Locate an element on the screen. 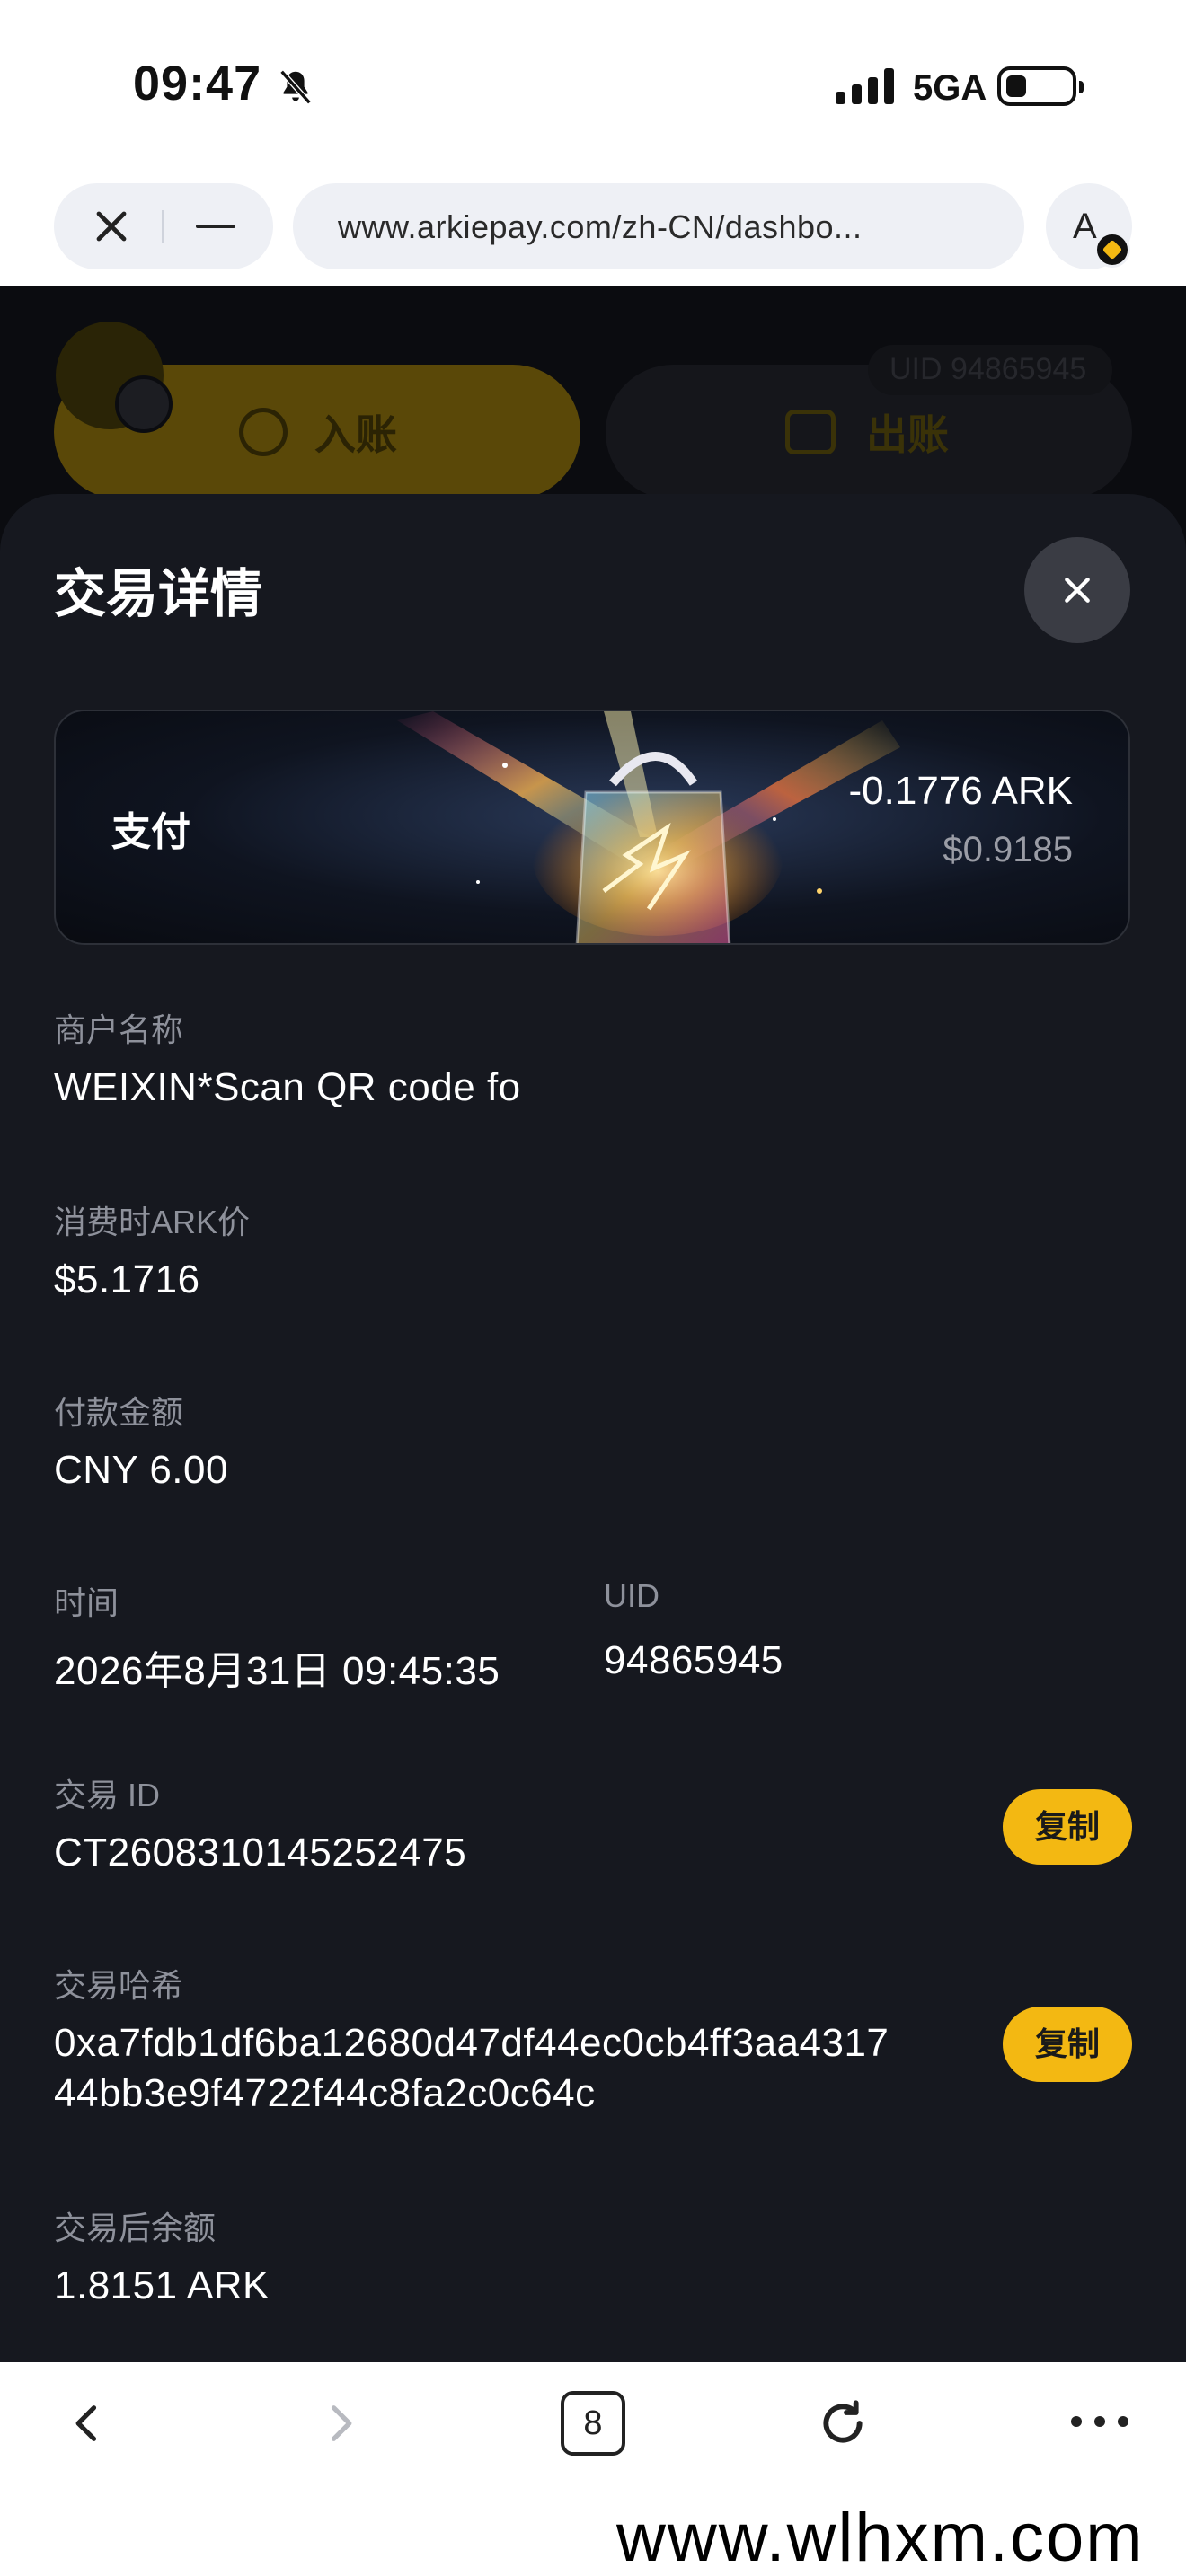  merchant-label: 商户名称 is located at coordinates (119, 1029).